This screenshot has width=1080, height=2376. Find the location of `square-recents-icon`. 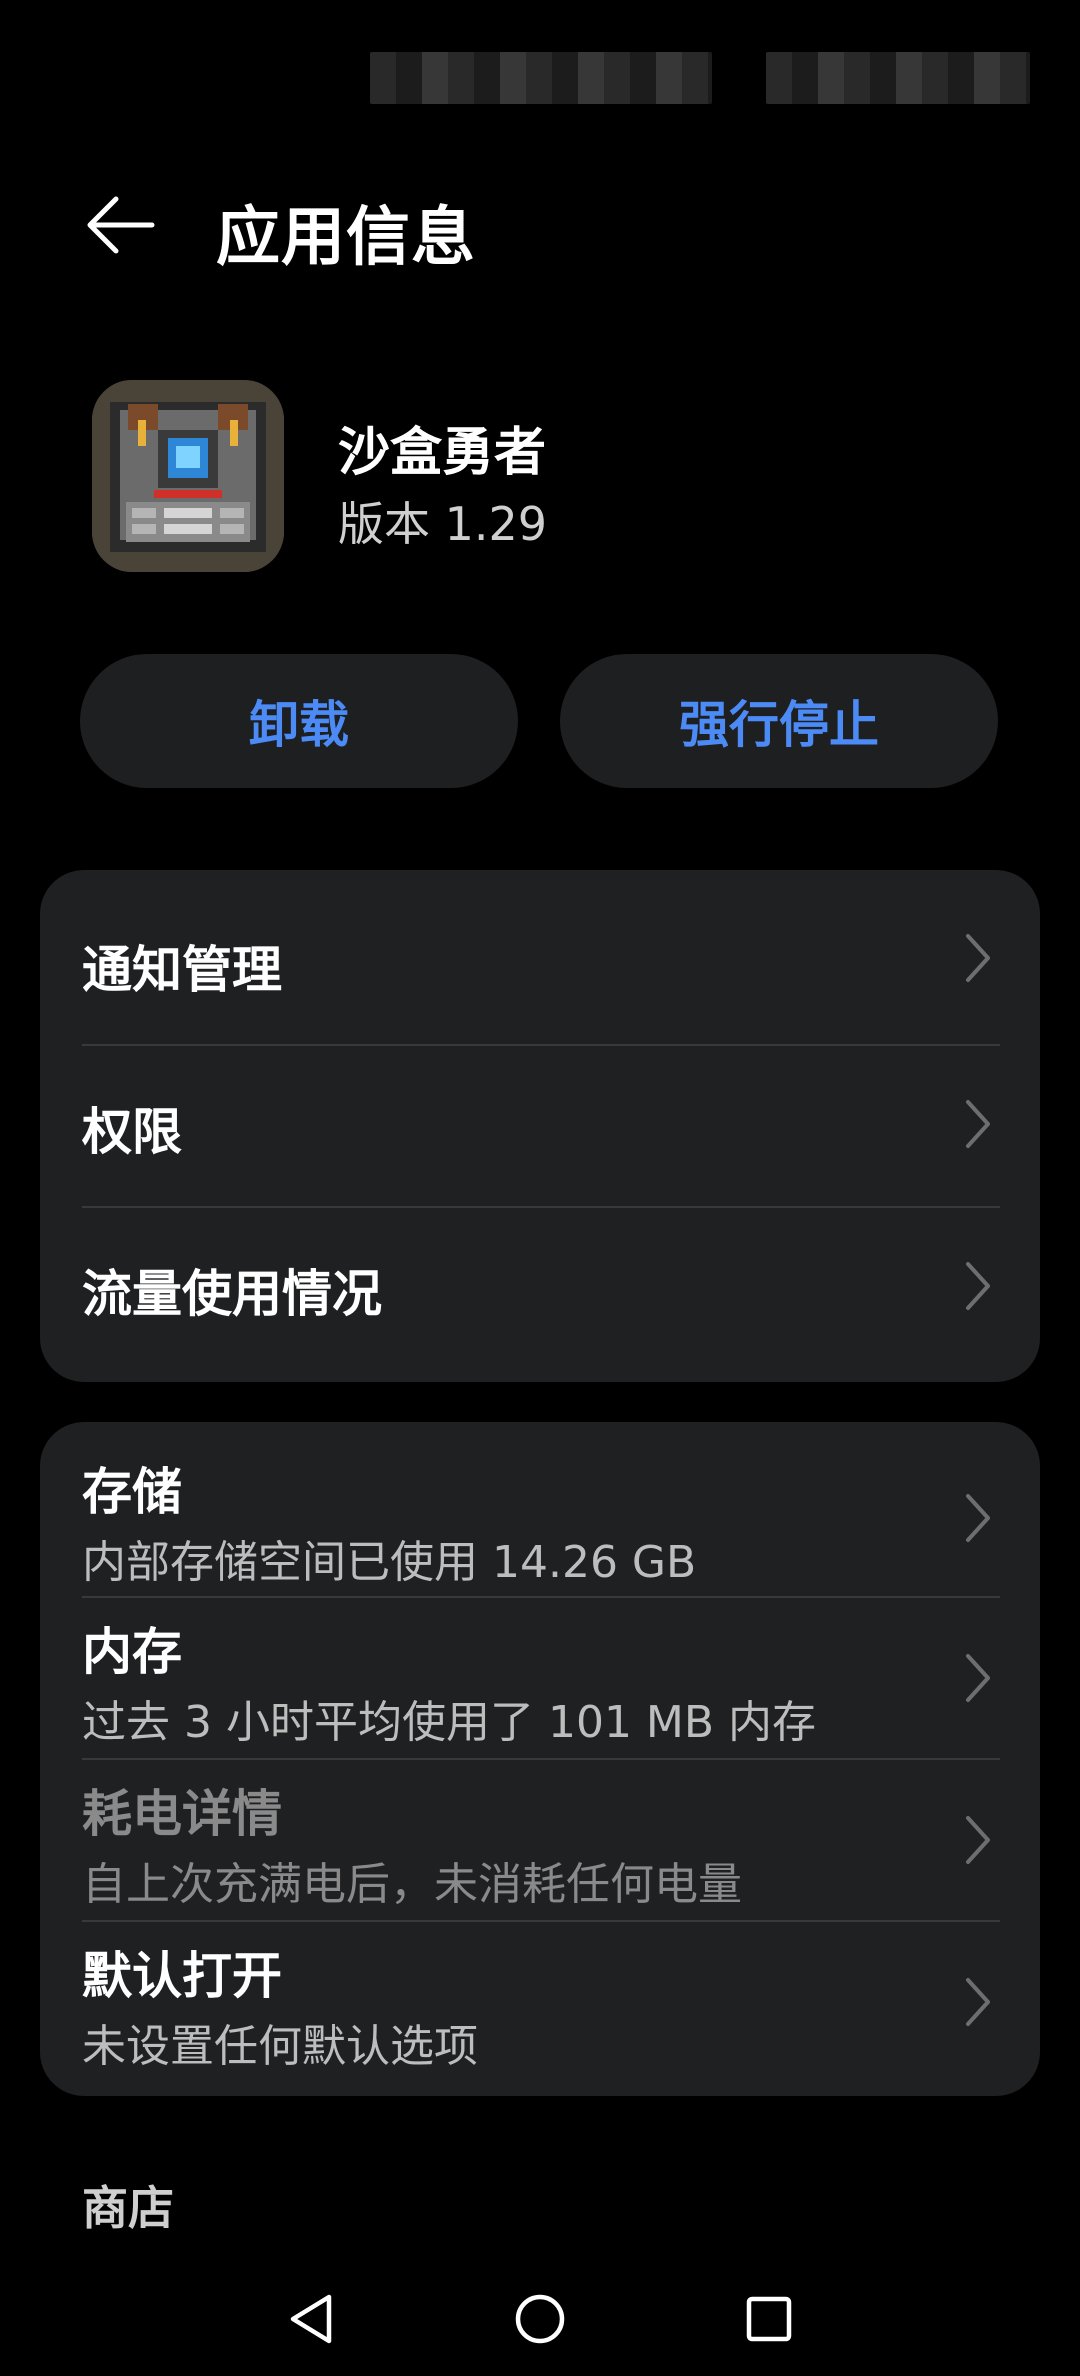

square-recents-icon is located at coordinates (769, 2319).